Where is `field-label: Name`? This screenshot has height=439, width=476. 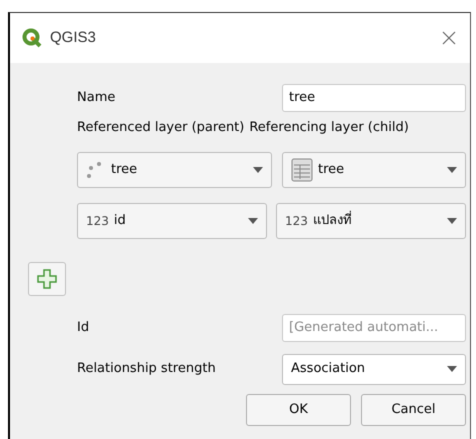
field-label: Name is located at coordinates (96, 98).